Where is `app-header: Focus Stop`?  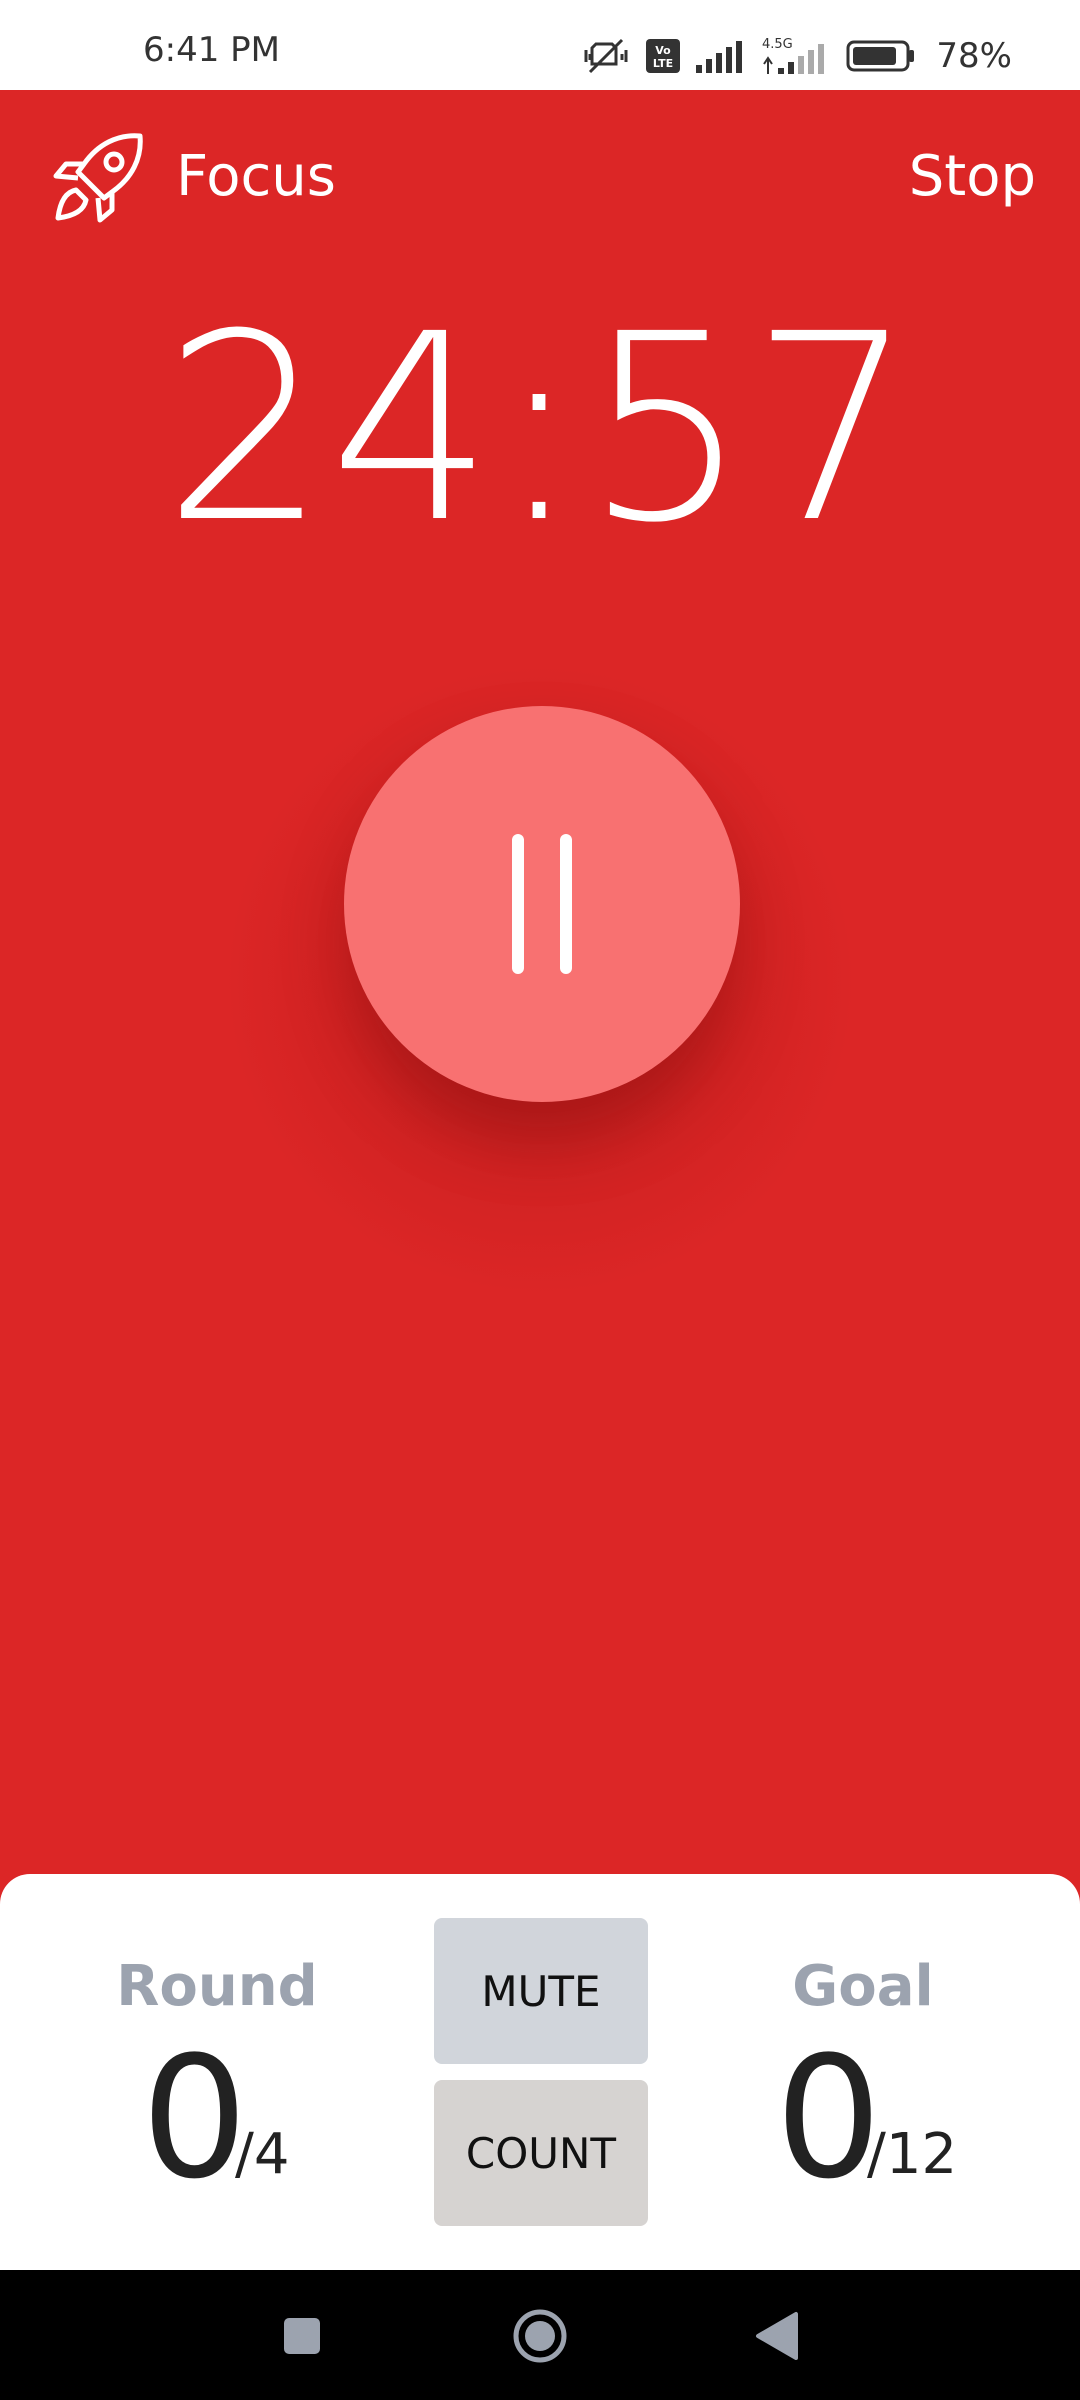
app-header: Focus Stop is located at coordinates (540, 177).